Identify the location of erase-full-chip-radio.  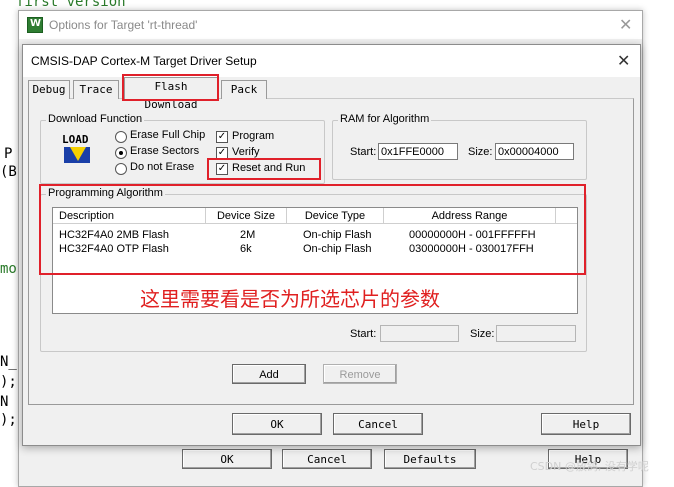
(121, 137).